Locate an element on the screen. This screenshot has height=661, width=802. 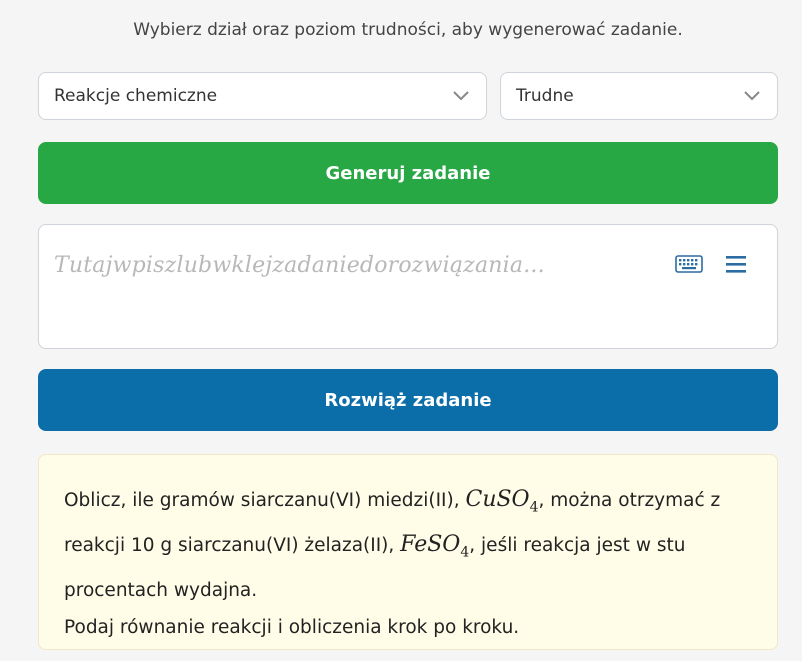
generate-task-button: Generuj zadanie is located at coordinates (408, 173).